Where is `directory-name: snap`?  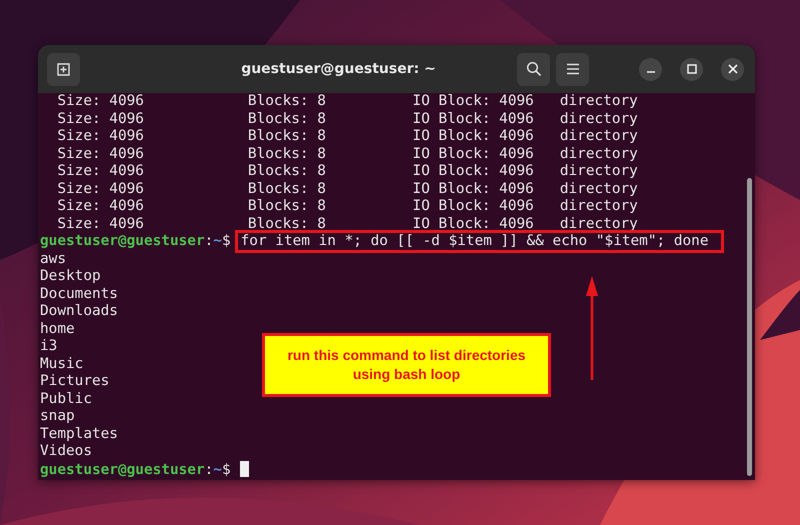 directory-name: snap is located at coordinates (57, 417).